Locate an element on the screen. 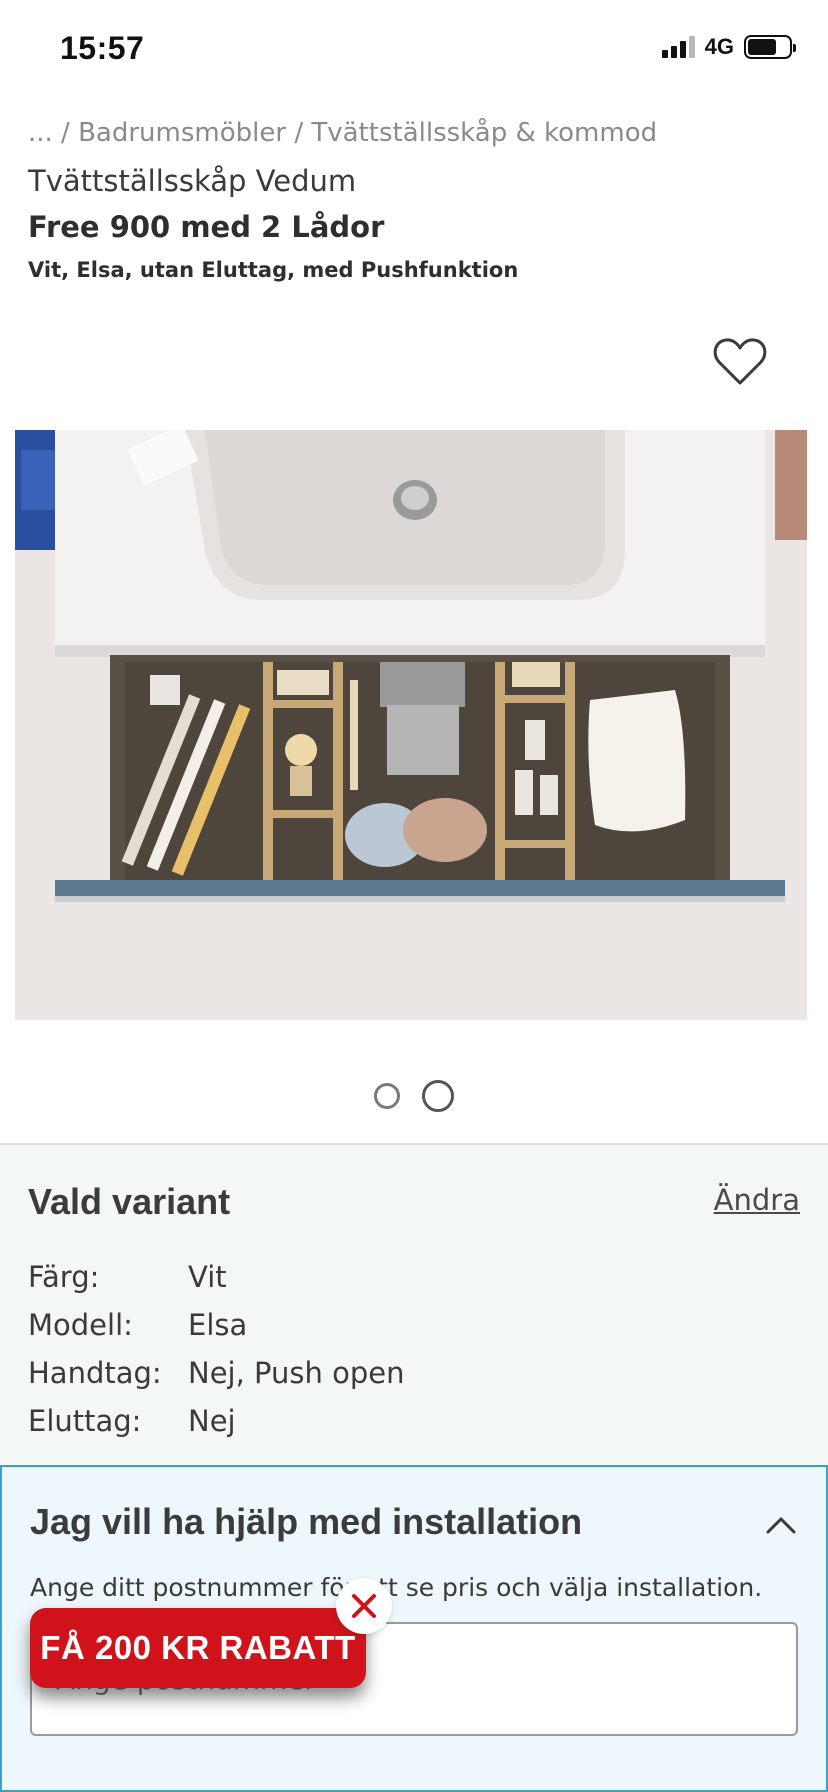  variant-key: Handtag: is located at coordinates (95, 1373).